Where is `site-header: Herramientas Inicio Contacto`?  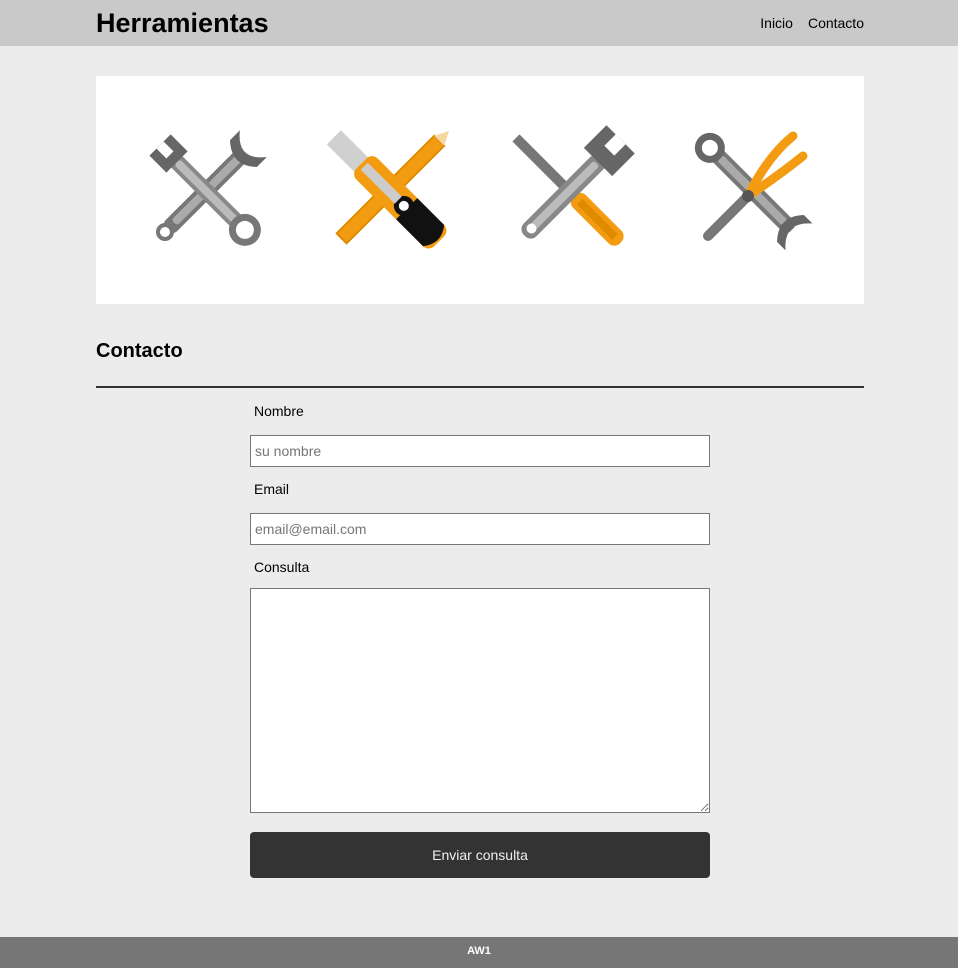 site-header: Herramientas Inicio Contacto is located at coordinates (479, 23).